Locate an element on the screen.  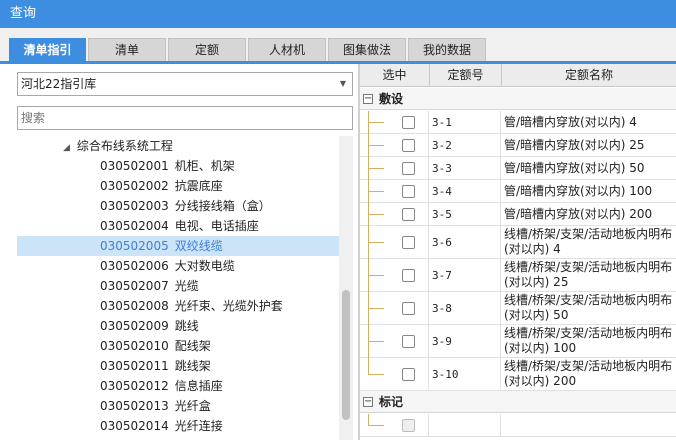
tree-root-label: 综合布线系统工程 is located at coordinates (124, 146).